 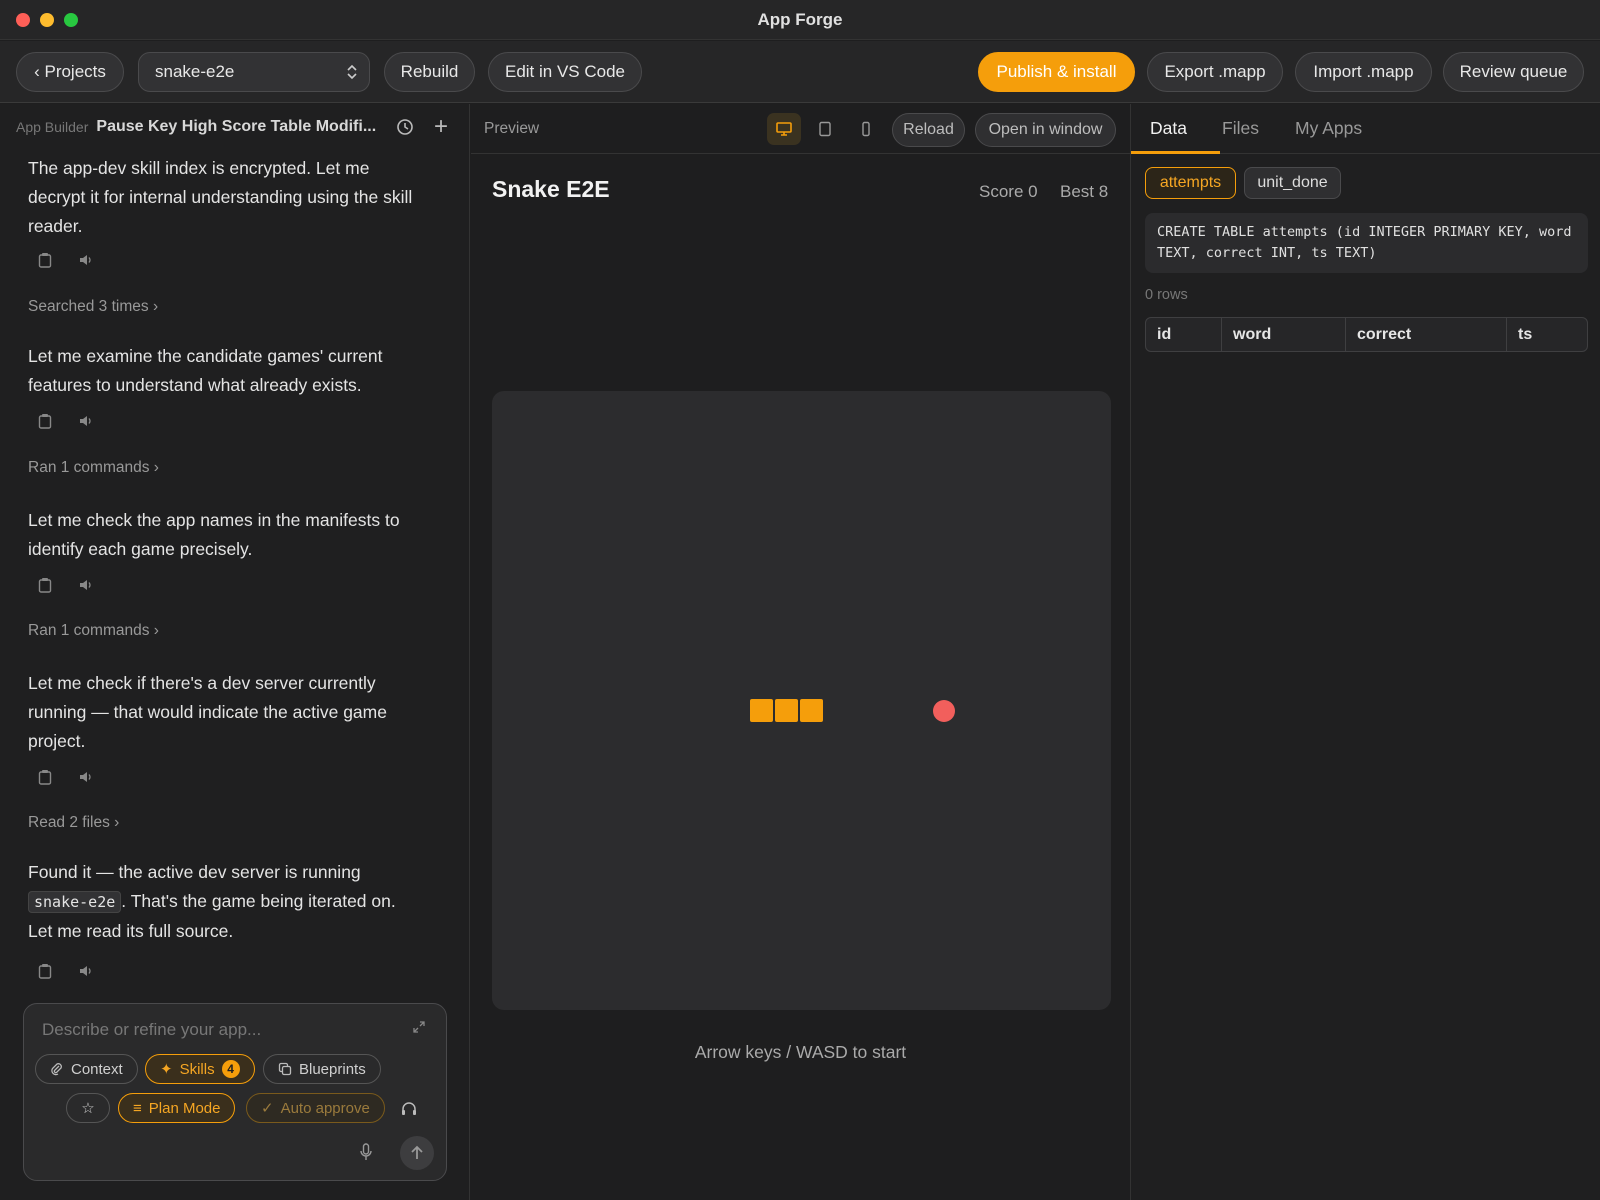 I want to click on tab-my-apps: My Apps, so click(x=1328, y=128).